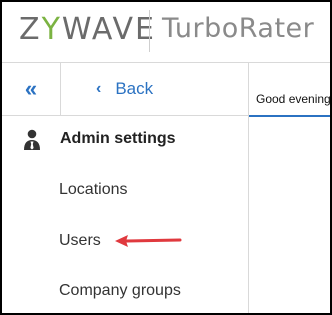 Image resolution: width=332 pixels, height=315 pixels. Describe the element at coordinates (148, 241) in the screenshot. I see `annotation-arrow-icon` at that location.